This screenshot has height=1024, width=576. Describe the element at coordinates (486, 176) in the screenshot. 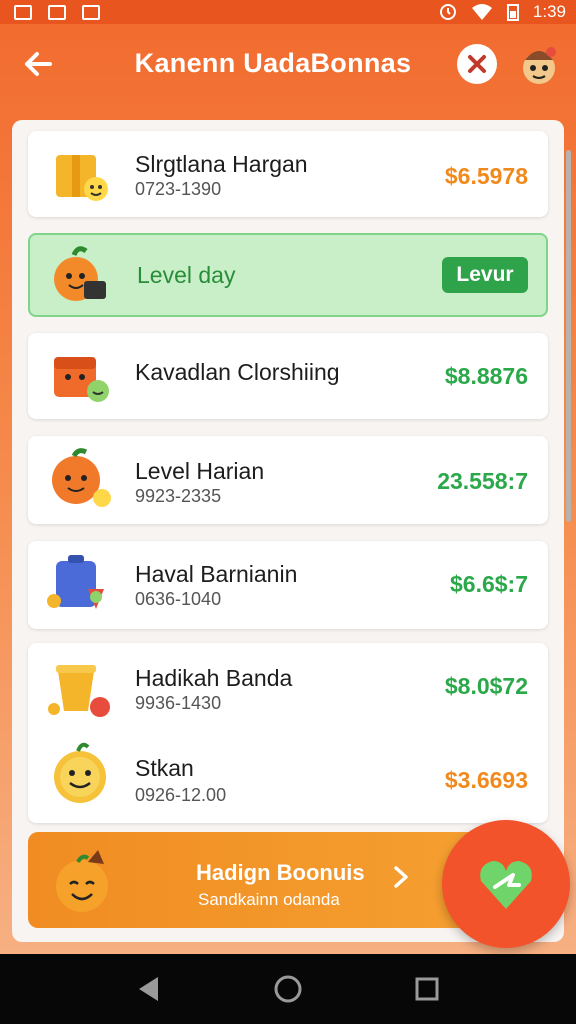

I see `item-amount: $6.5978` at that location.